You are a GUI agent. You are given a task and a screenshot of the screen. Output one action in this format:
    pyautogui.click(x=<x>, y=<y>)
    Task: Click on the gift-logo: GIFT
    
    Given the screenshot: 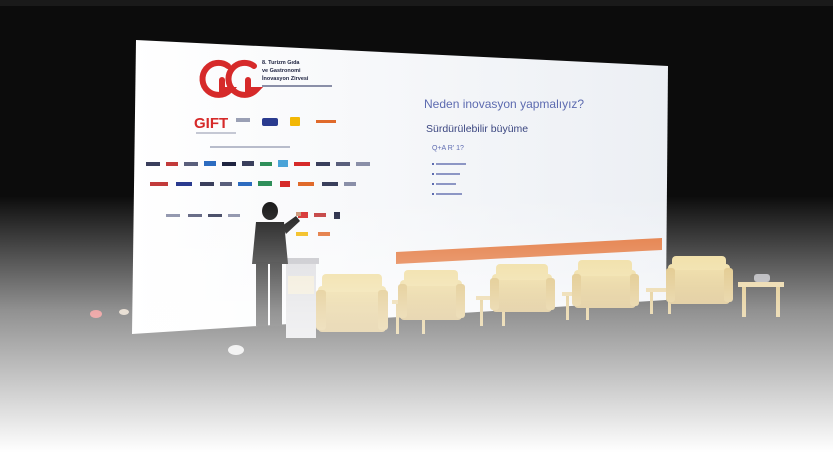 What is the action you would take?
    pyautogui.click(x=211, y=123)
    